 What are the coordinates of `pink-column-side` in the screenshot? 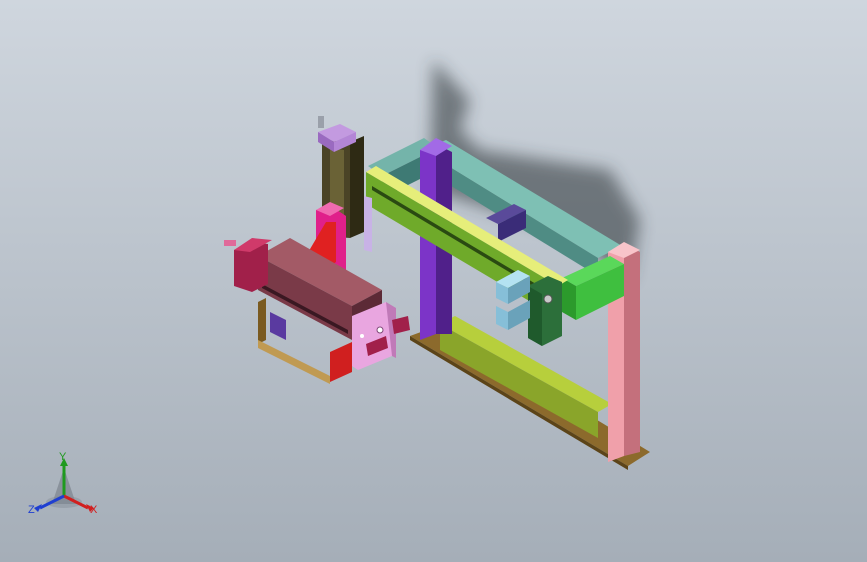 It's located at (632, 350).